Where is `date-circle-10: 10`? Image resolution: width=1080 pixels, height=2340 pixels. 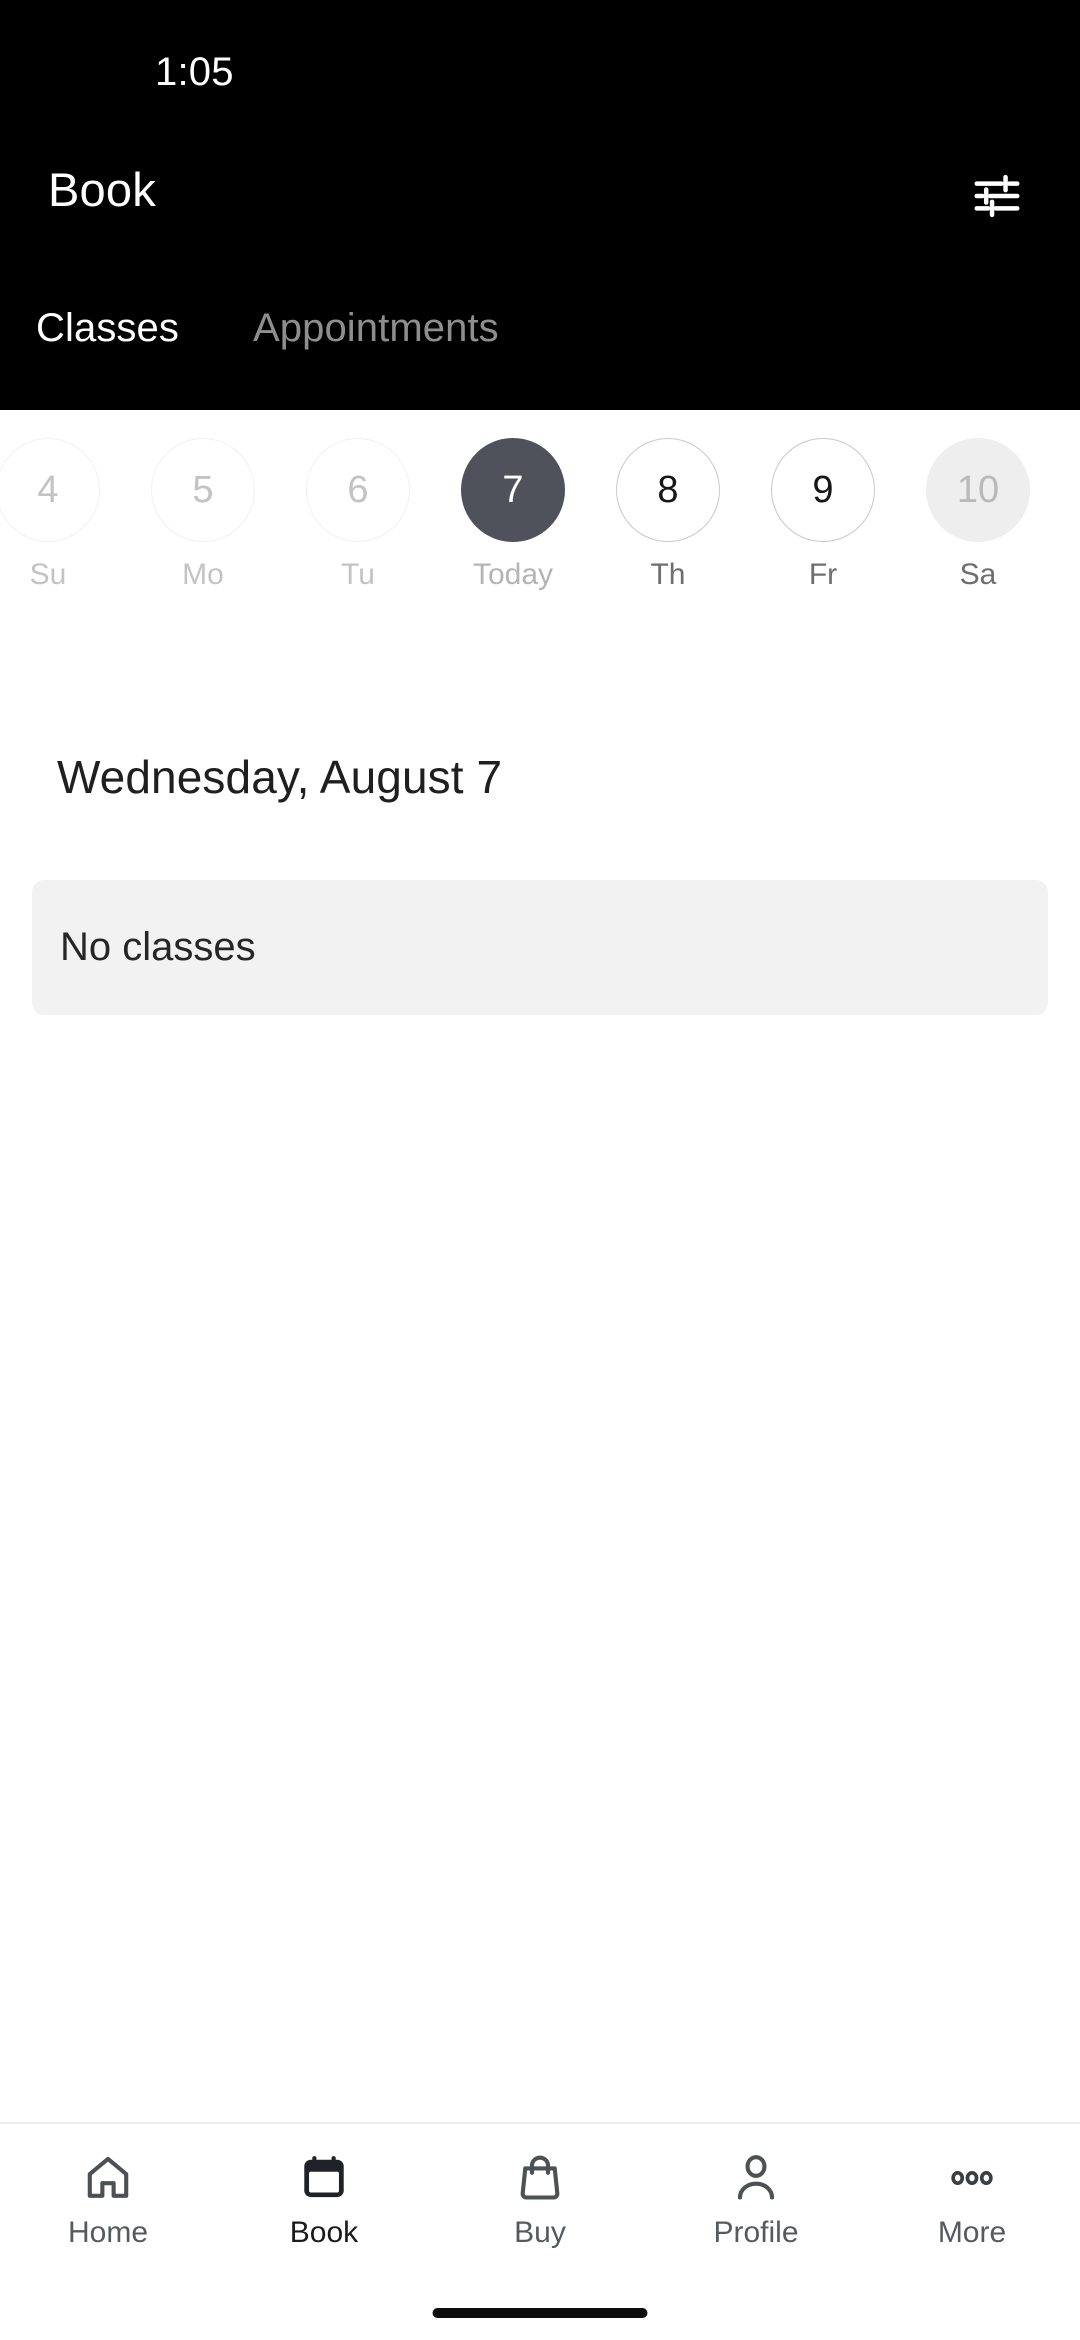
date-circle-10: 10 is located at coordinates (978, 490).